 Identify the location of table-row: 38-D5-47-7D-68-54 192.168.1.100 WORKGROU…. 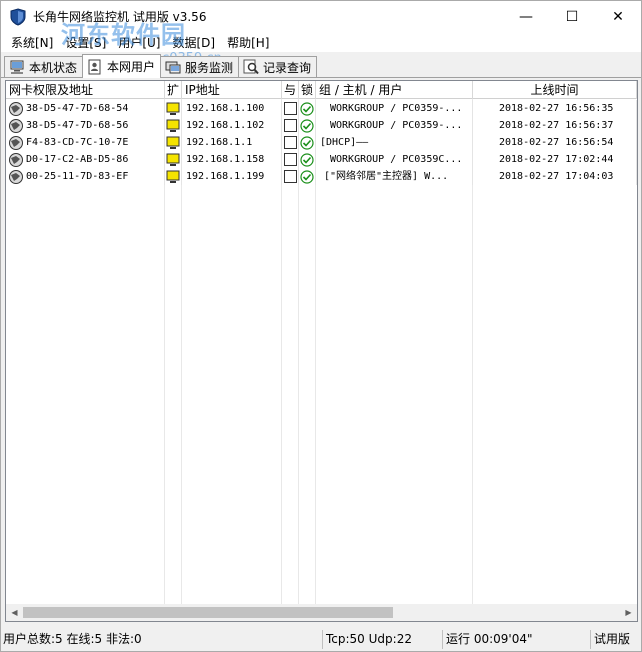
(321, 108).